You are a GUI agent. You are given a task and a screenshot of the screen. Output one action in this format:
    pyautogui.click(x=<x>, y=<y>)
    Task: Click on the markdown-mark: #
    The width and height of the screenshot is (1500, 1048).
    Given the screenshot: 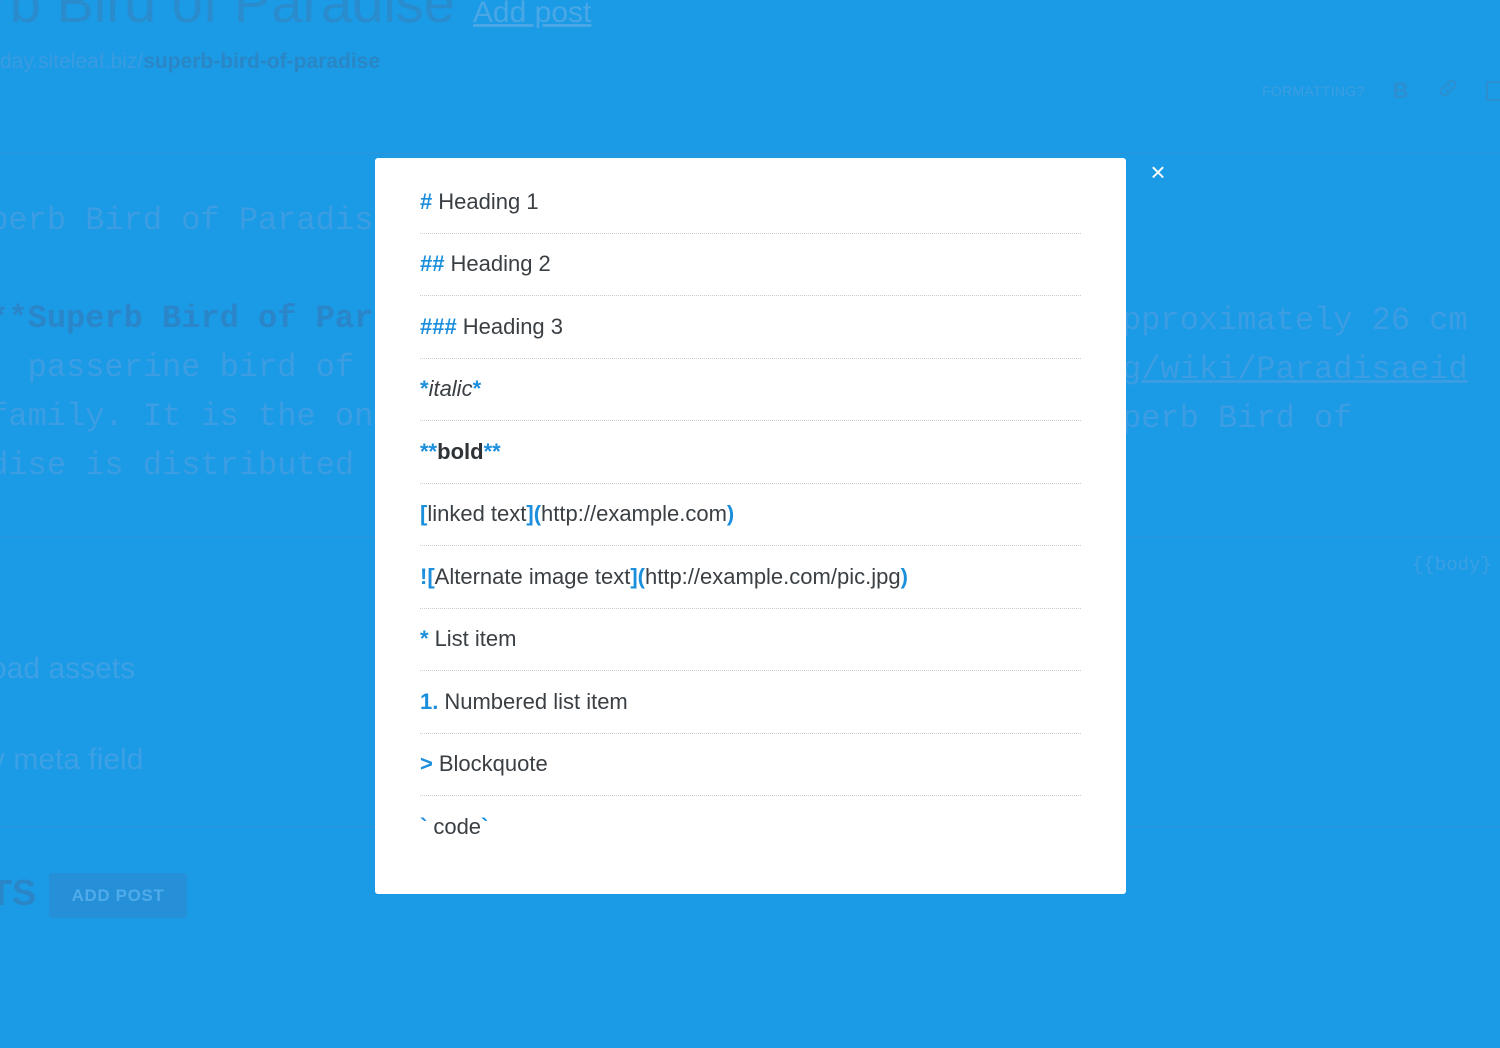 What is the action you would take?
    pyautogui.click(x=426, y=201)
    